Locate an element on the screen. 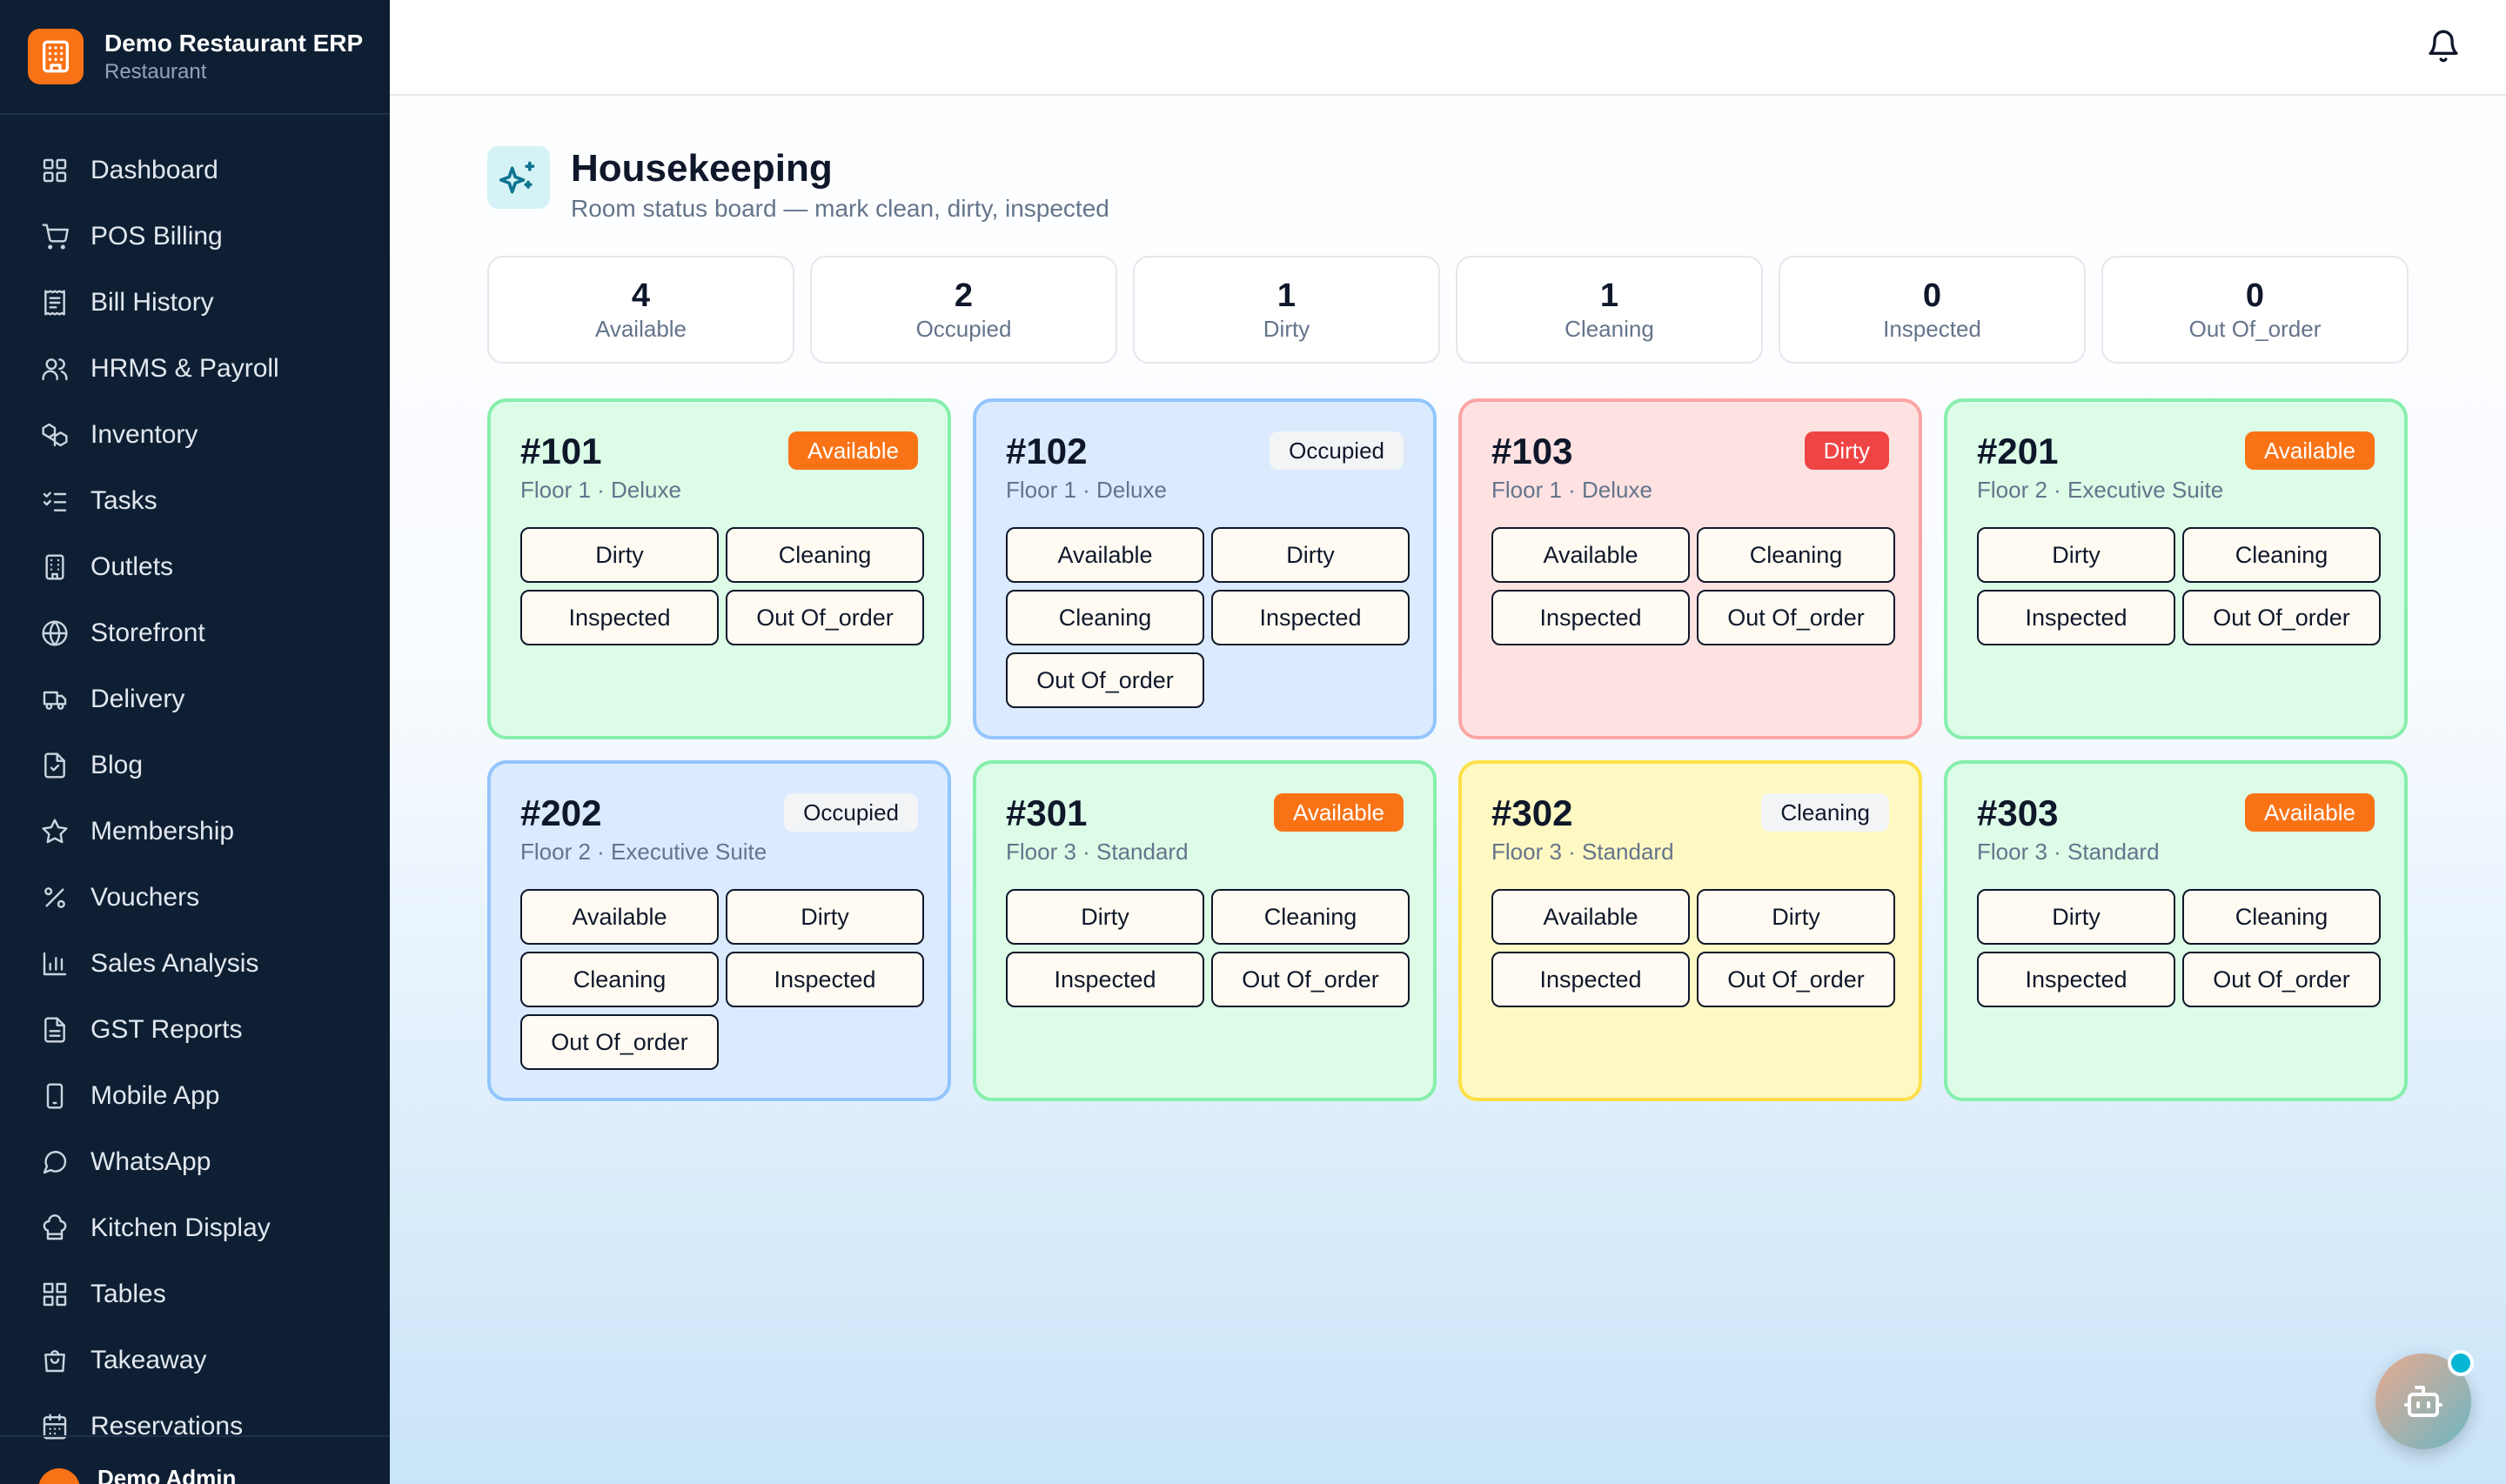 The width and height of the screenshot is (2506, 1484). stat-label: Available is located at coordinates (640, 329).